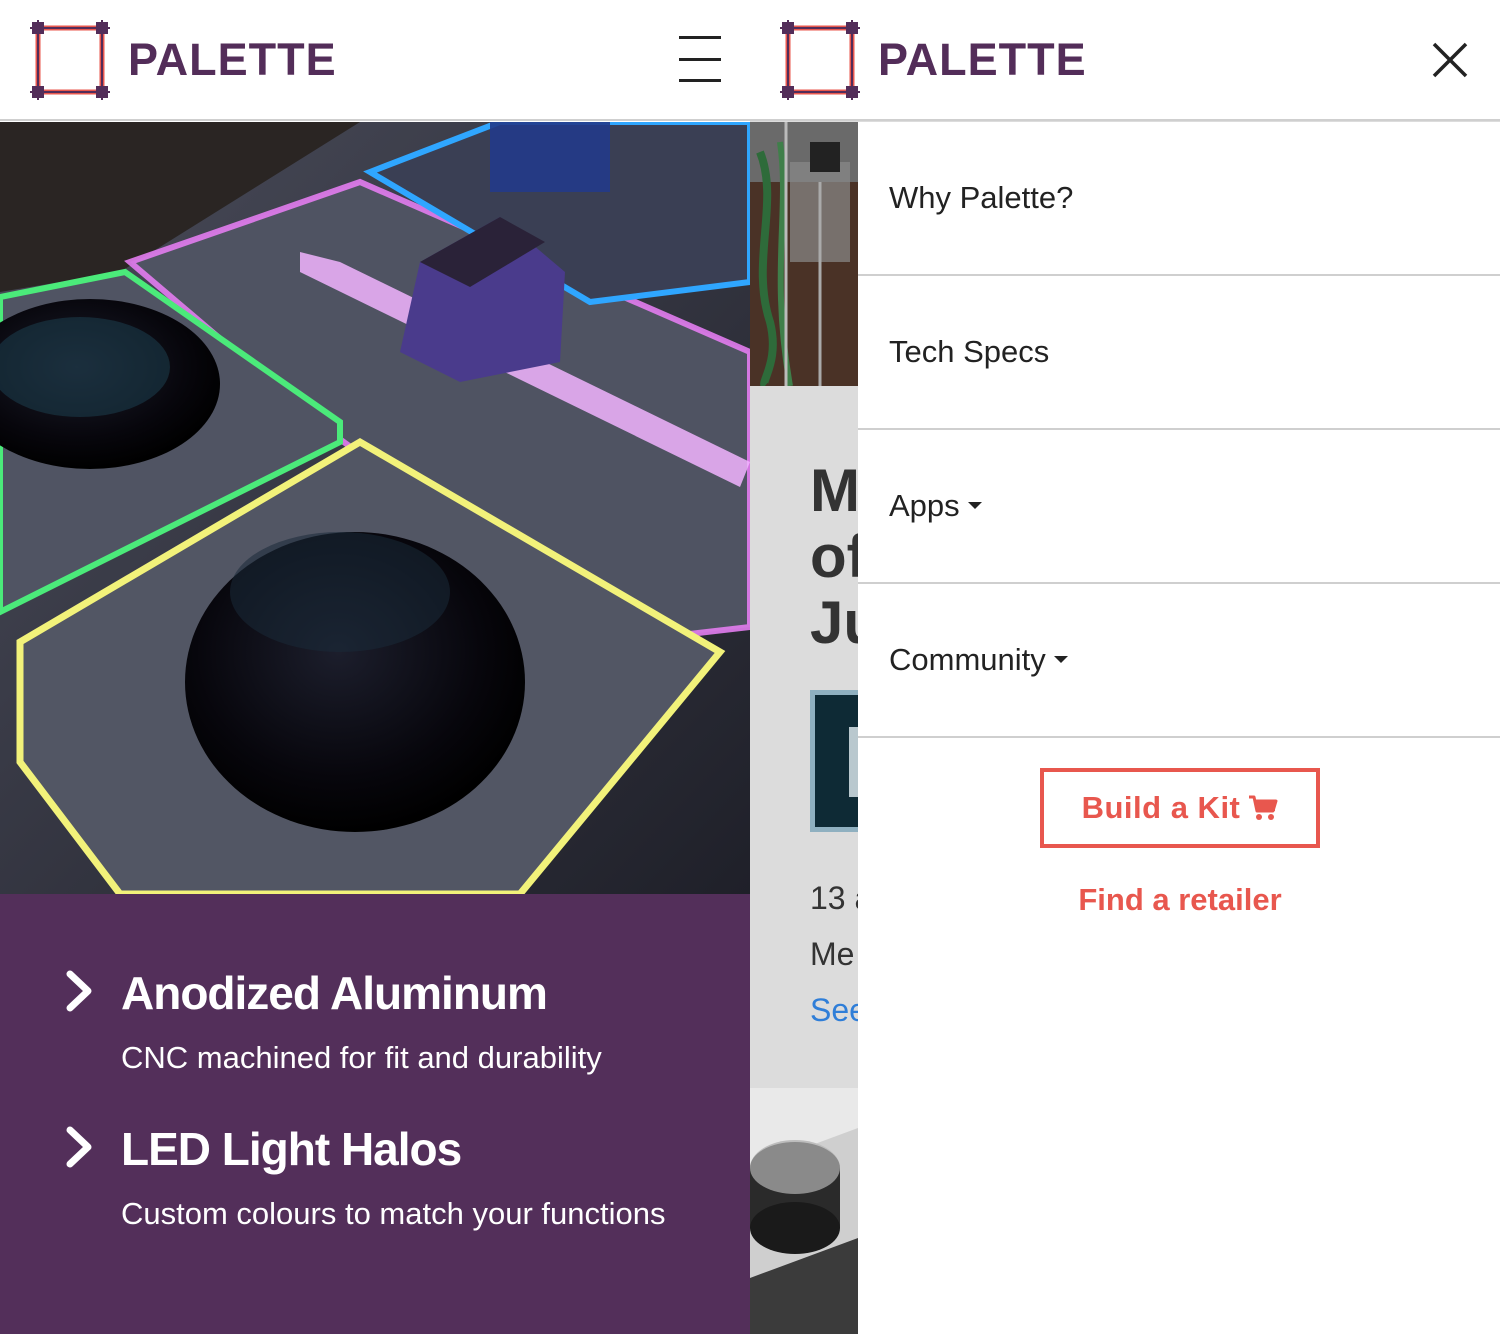 Image resolution: width=1500 pixels, height=1334 pixels. I want to click on nav-item-label-wrap: Apps, so click(935, 506).